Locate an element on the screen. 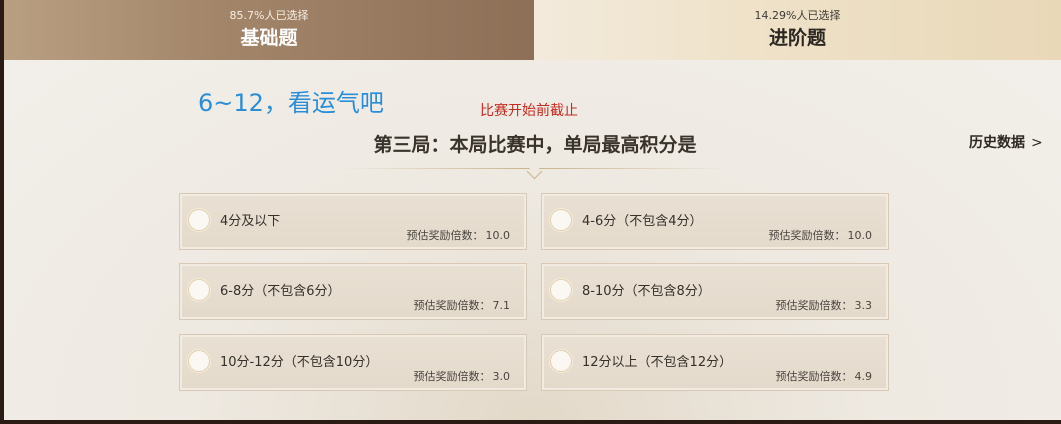 The width and height of the screenshot is (1061, 424). multiplier-value: 7.1 is located at coordinates (501, 305).